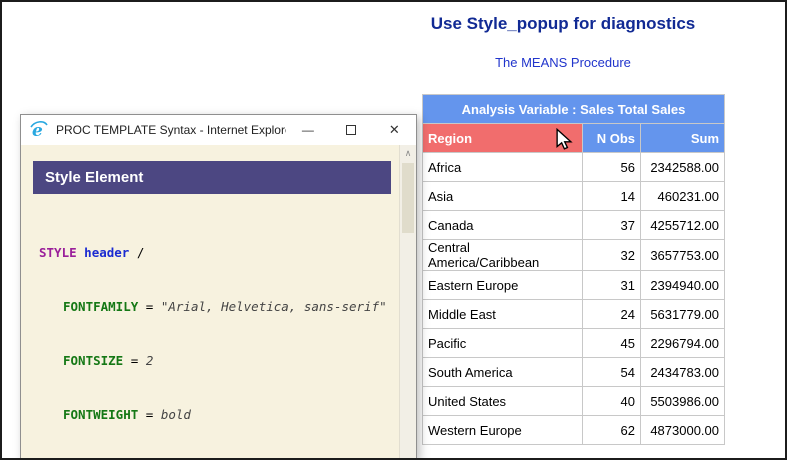 This screenshot has height=460, width=787. I want to click on nobs-cell: 62, so click(611, 430).